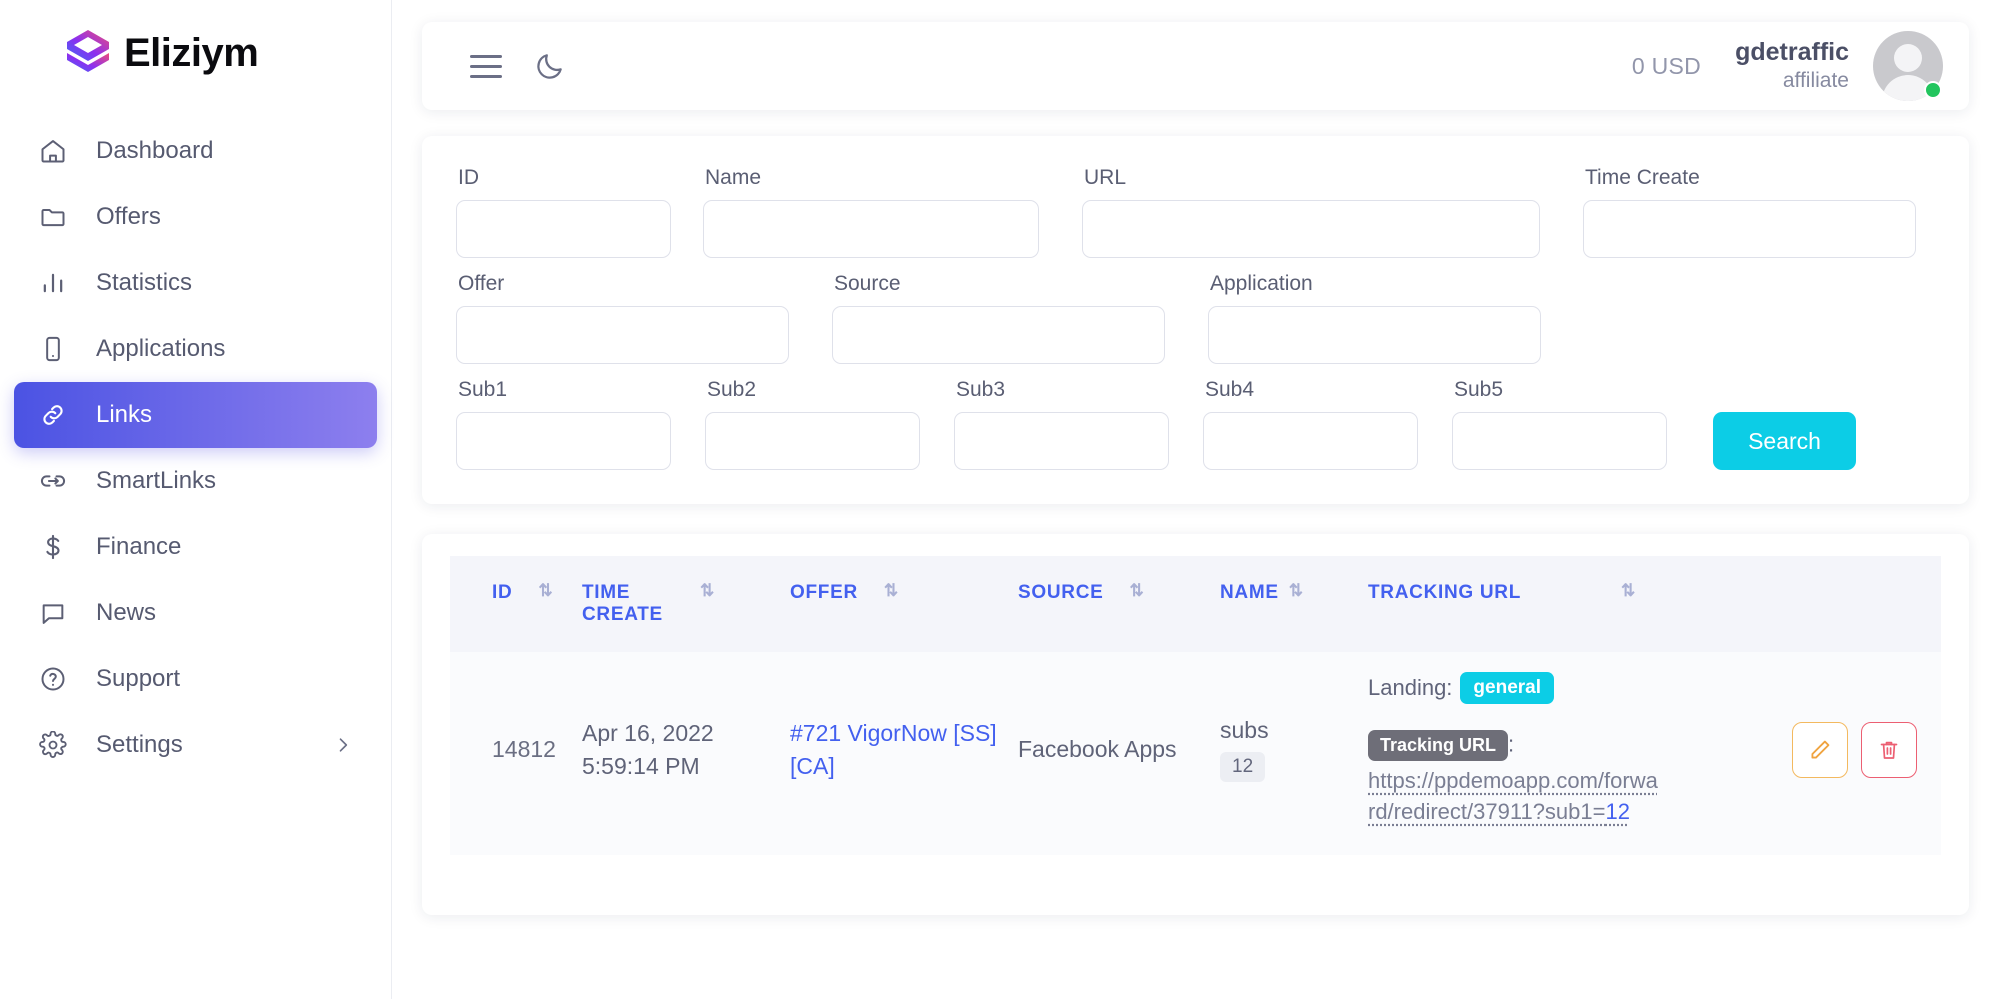 Image resolution: width=1999 pixels, height=999 pixels. Describe the element at coordinates (128, 216) in the screenshot. I see `sidebar-item-label: Offers` at that location.